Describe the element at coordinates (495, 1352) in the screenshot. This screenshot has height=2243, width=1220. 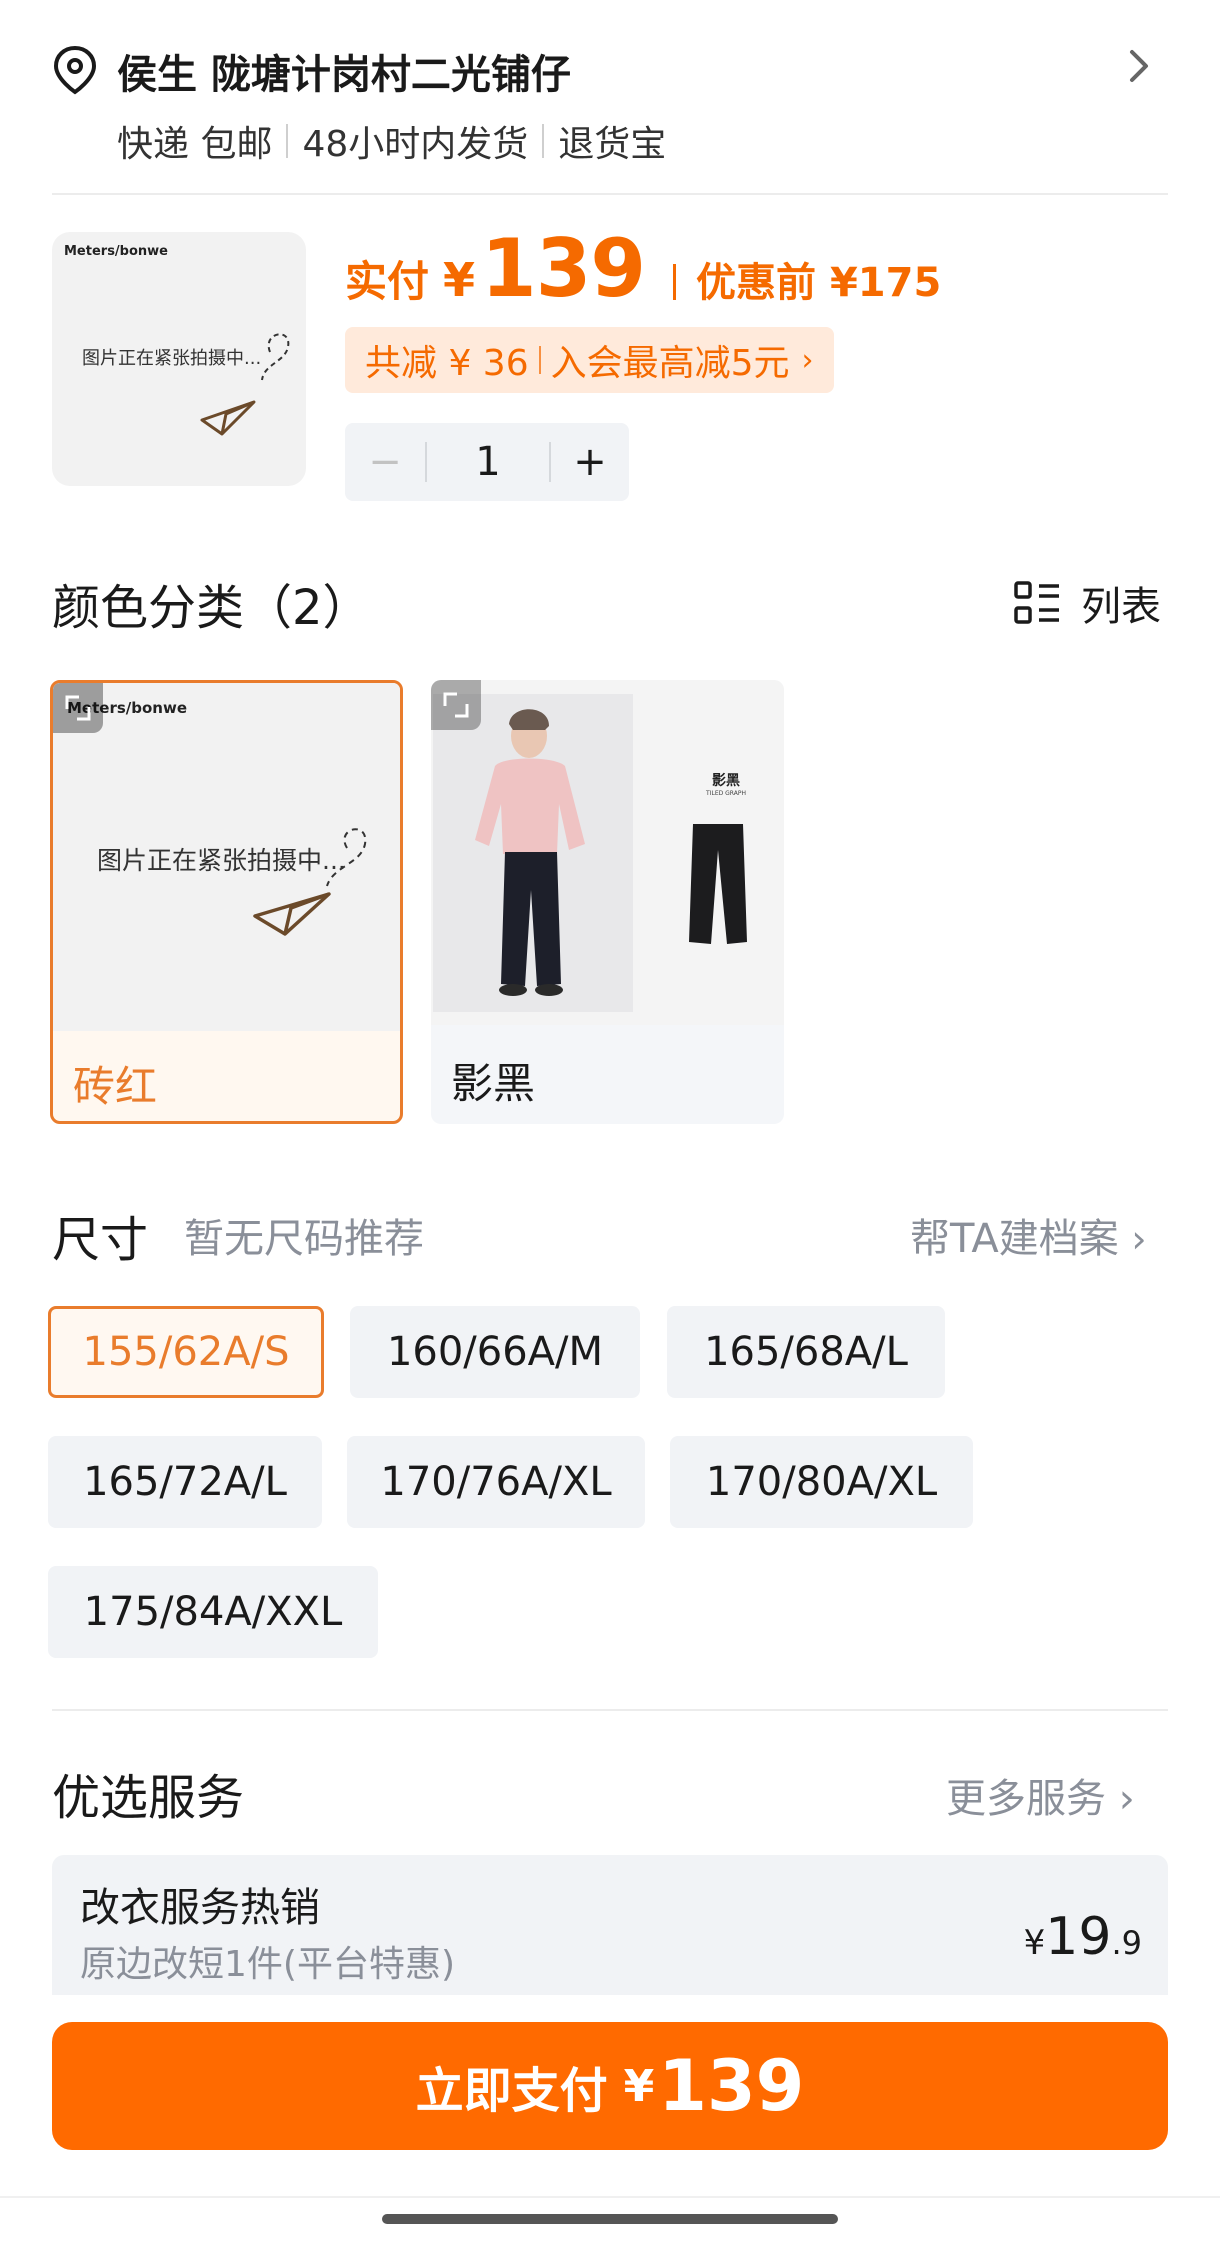
I see `size-option: 160/66A/M` at that location.